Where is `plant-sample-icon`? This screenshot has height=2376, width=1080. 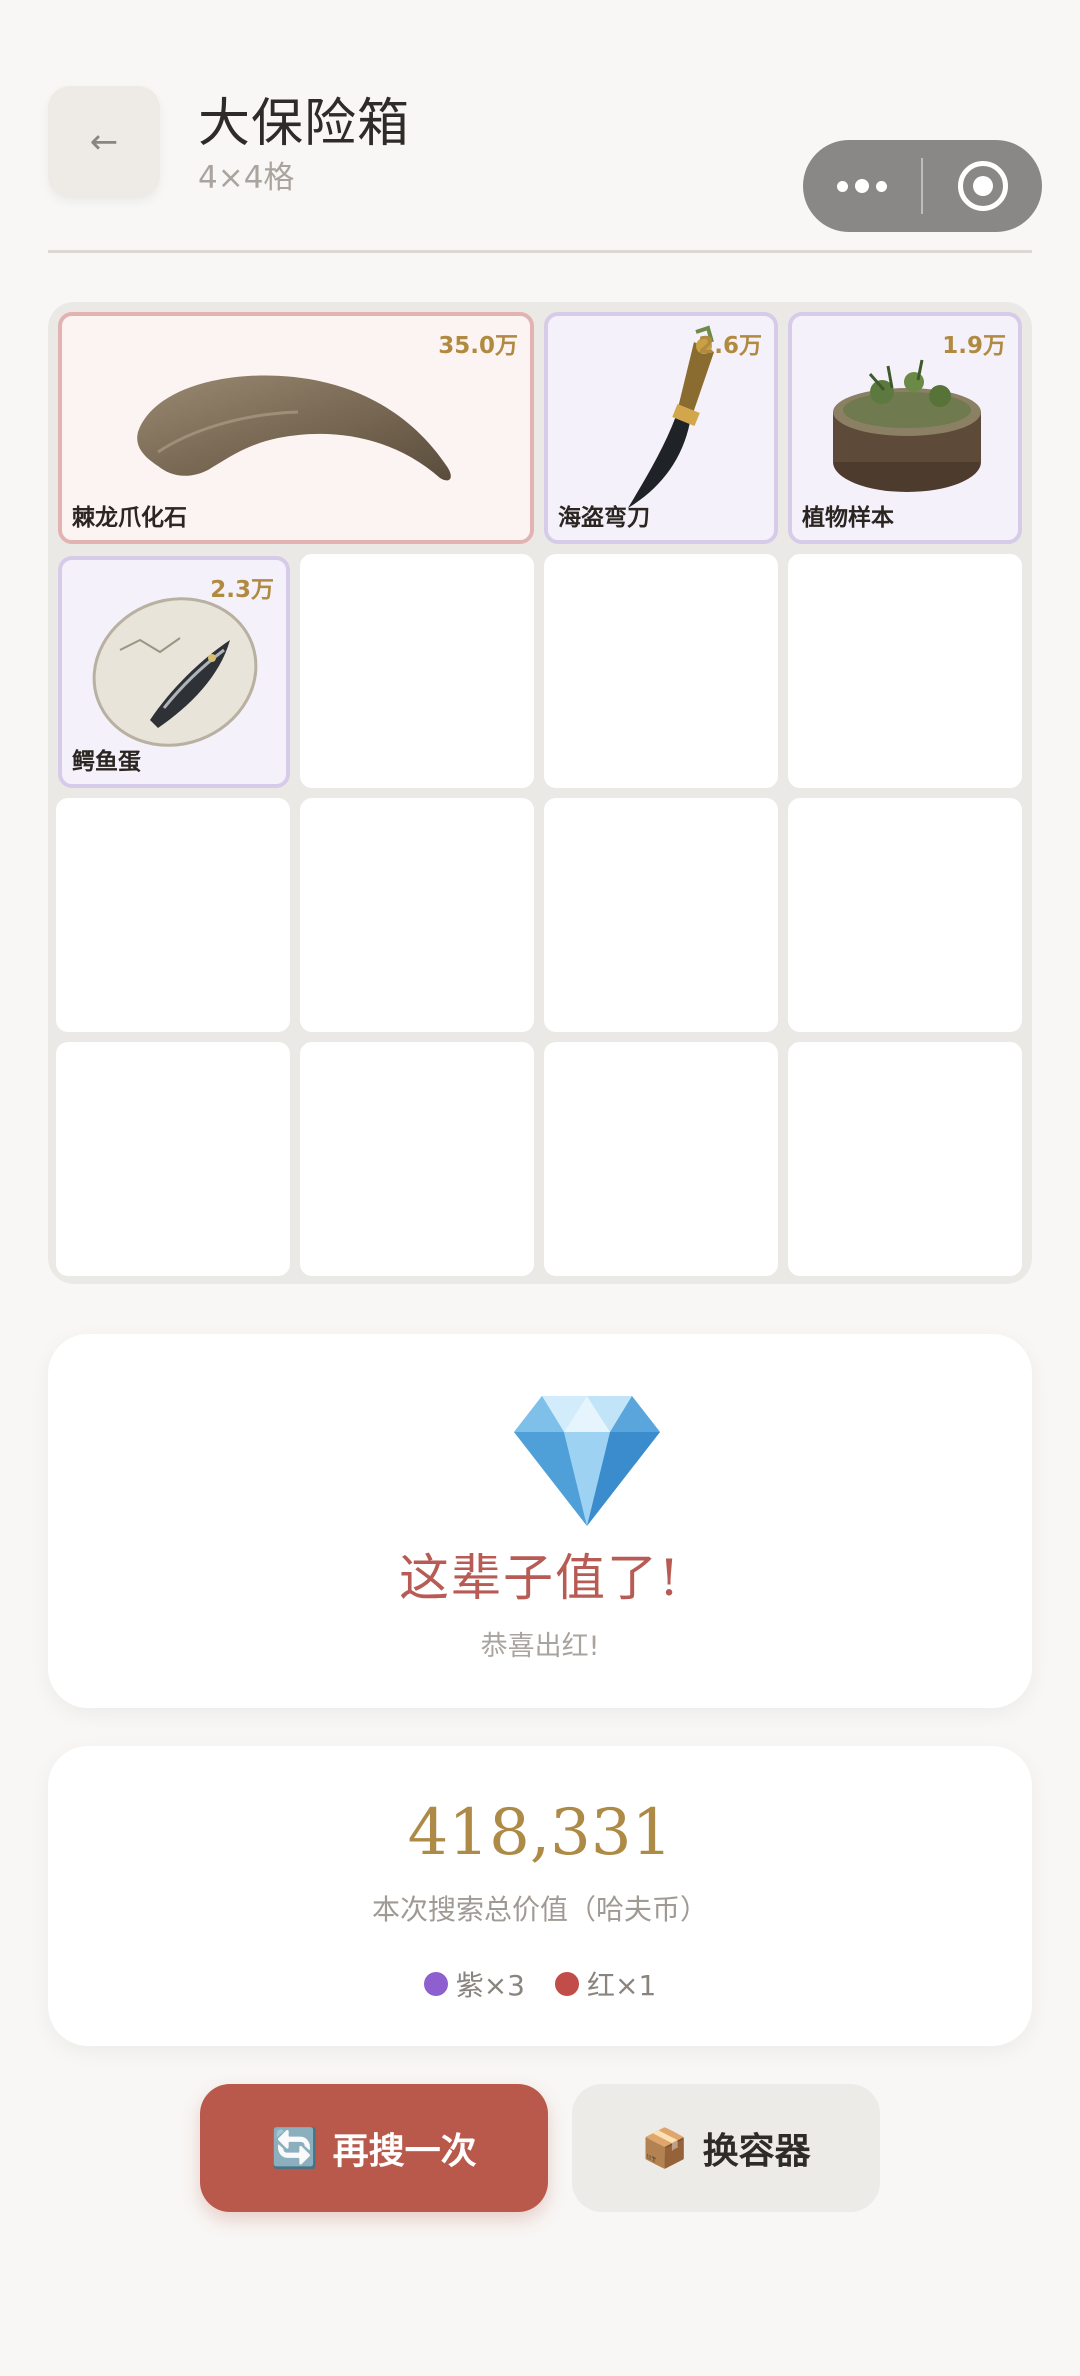 plant-sample-icon is located at coordinates (907, 425).